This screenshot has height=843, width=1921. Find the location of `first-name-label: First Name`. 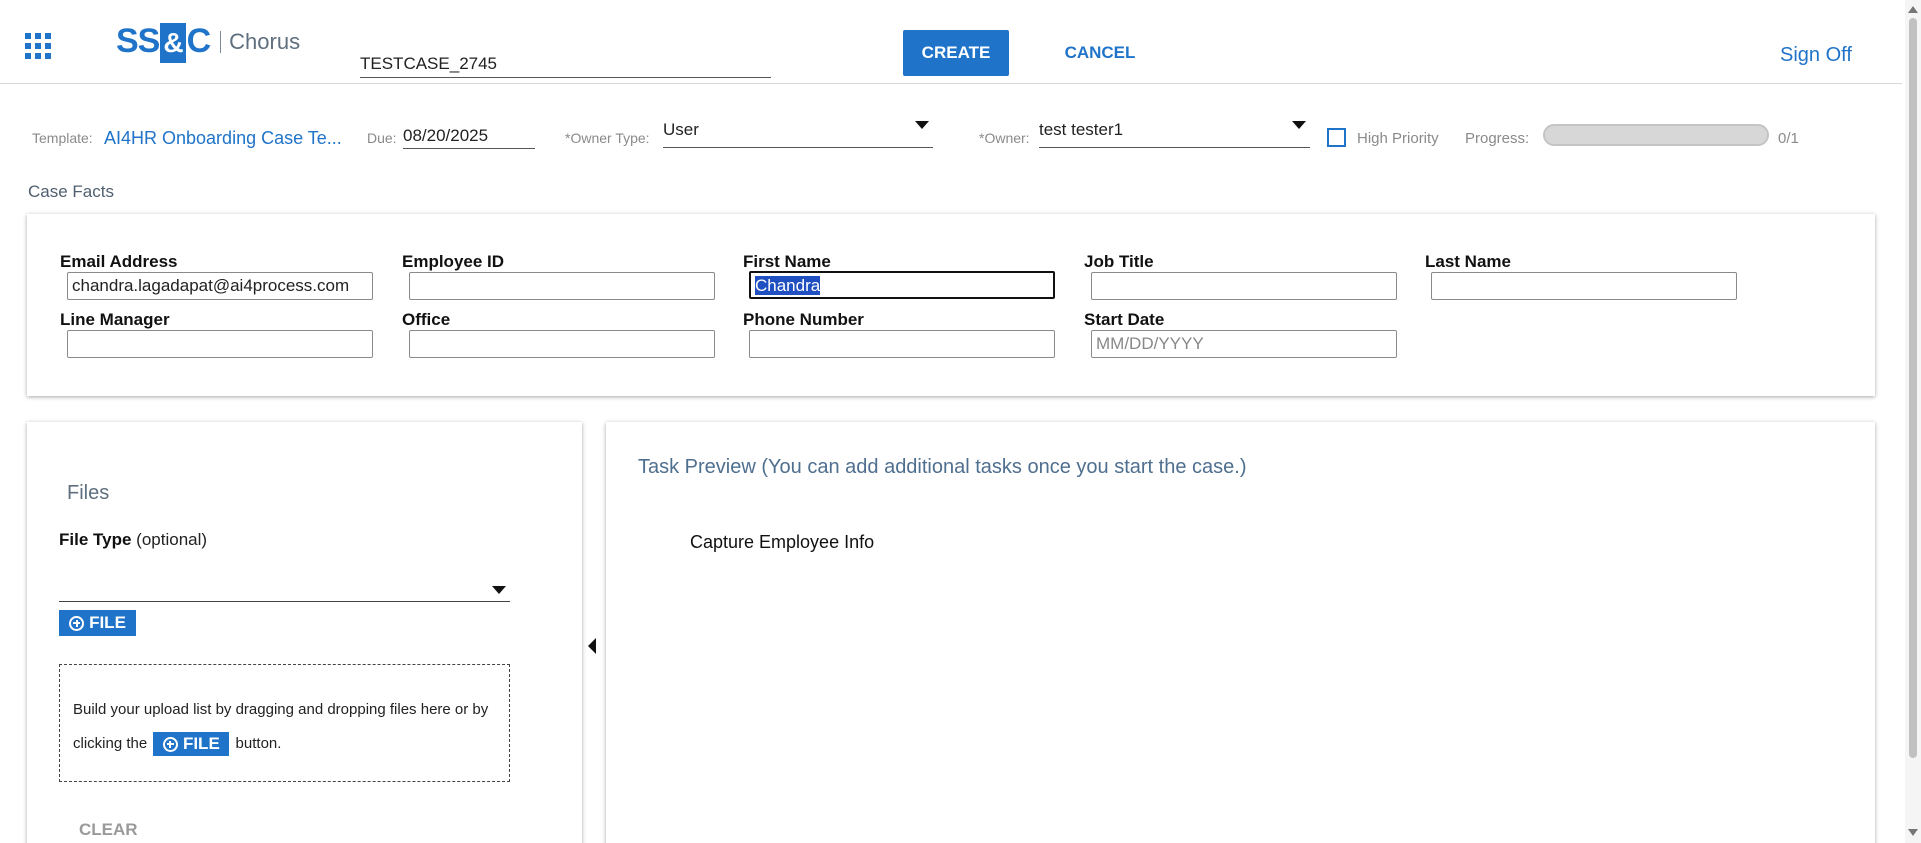

first-name-label: First Name is located at coordinates (787, 261).